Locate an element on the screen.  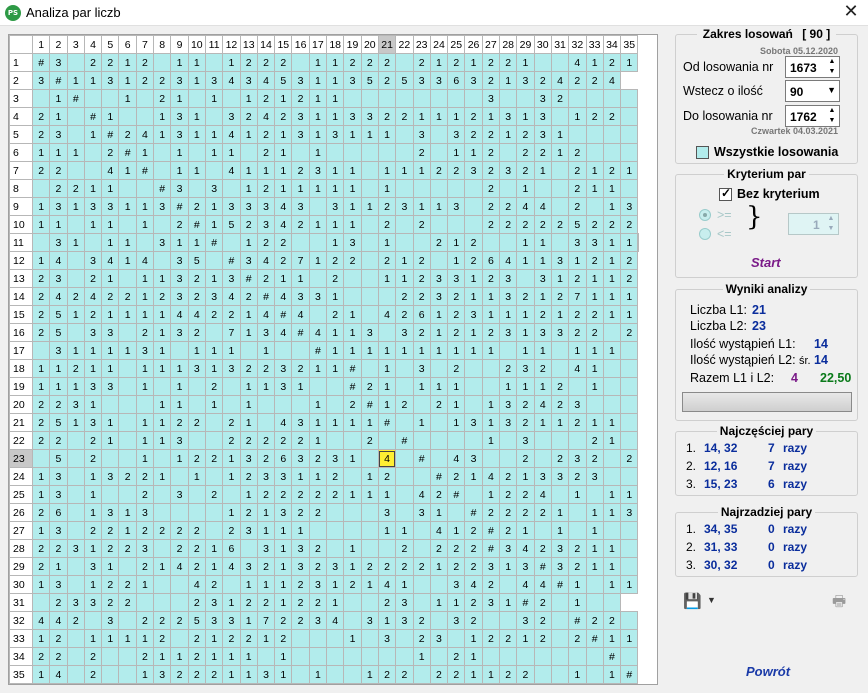
pair-cell: 5 is located at coordinates (58, 314).